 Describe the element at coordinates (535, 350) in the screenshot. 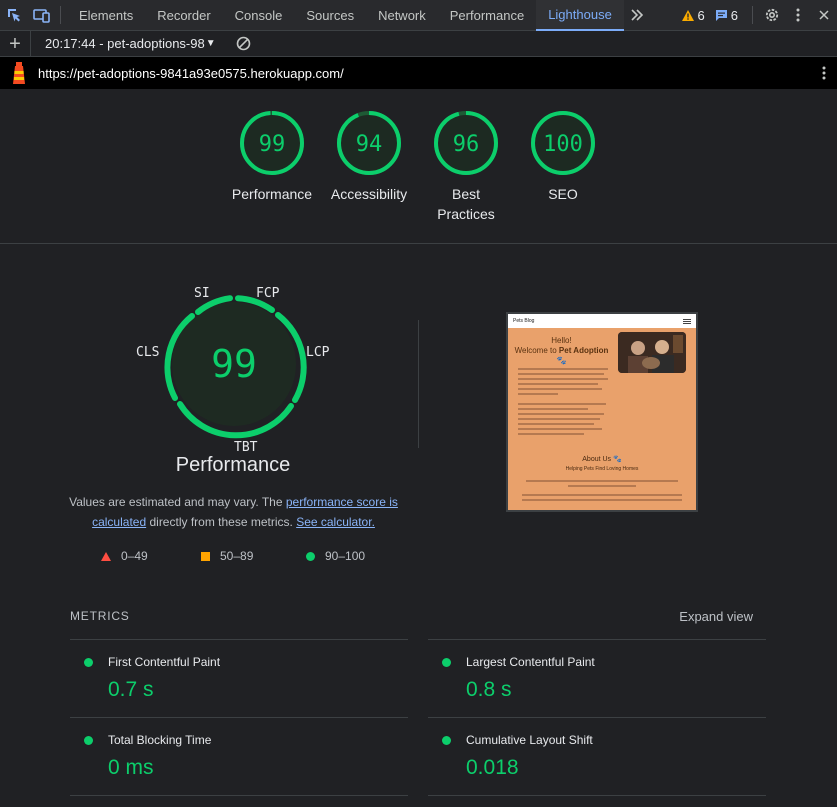

I see `thumb-welcome: Welcome to` at that location.